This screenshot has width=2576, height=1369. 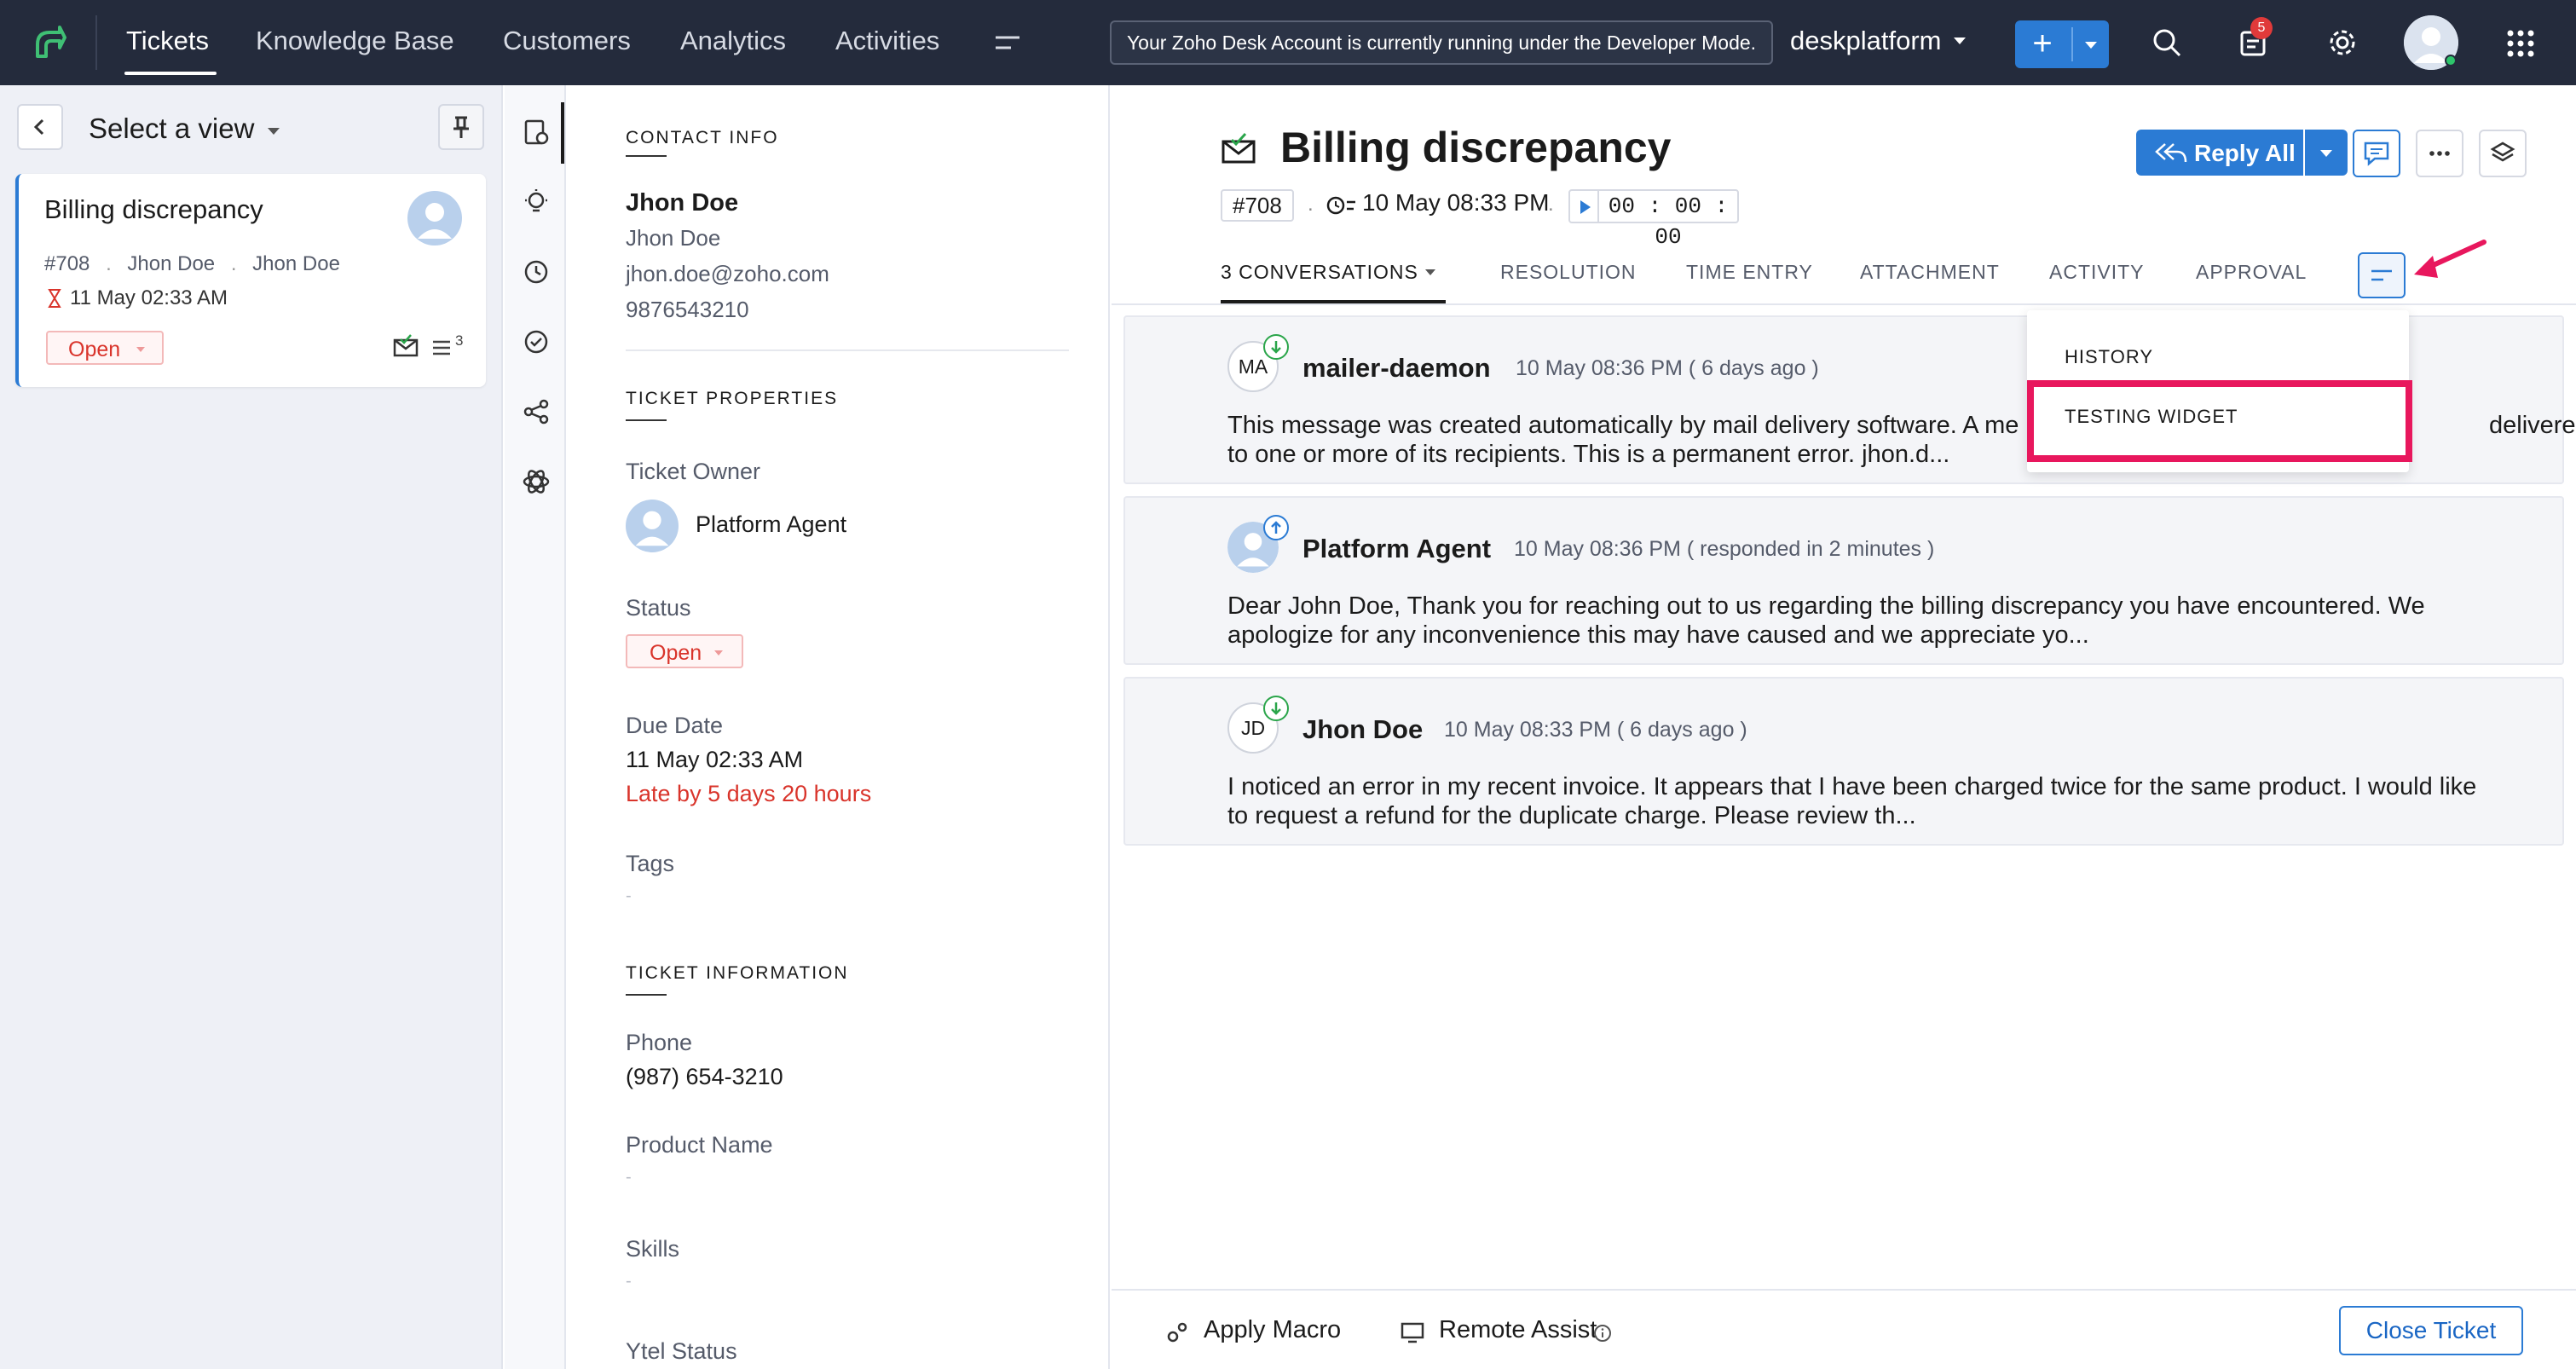 I want to click on reply-all-button: Reply All, so click(x=2219, y=153).